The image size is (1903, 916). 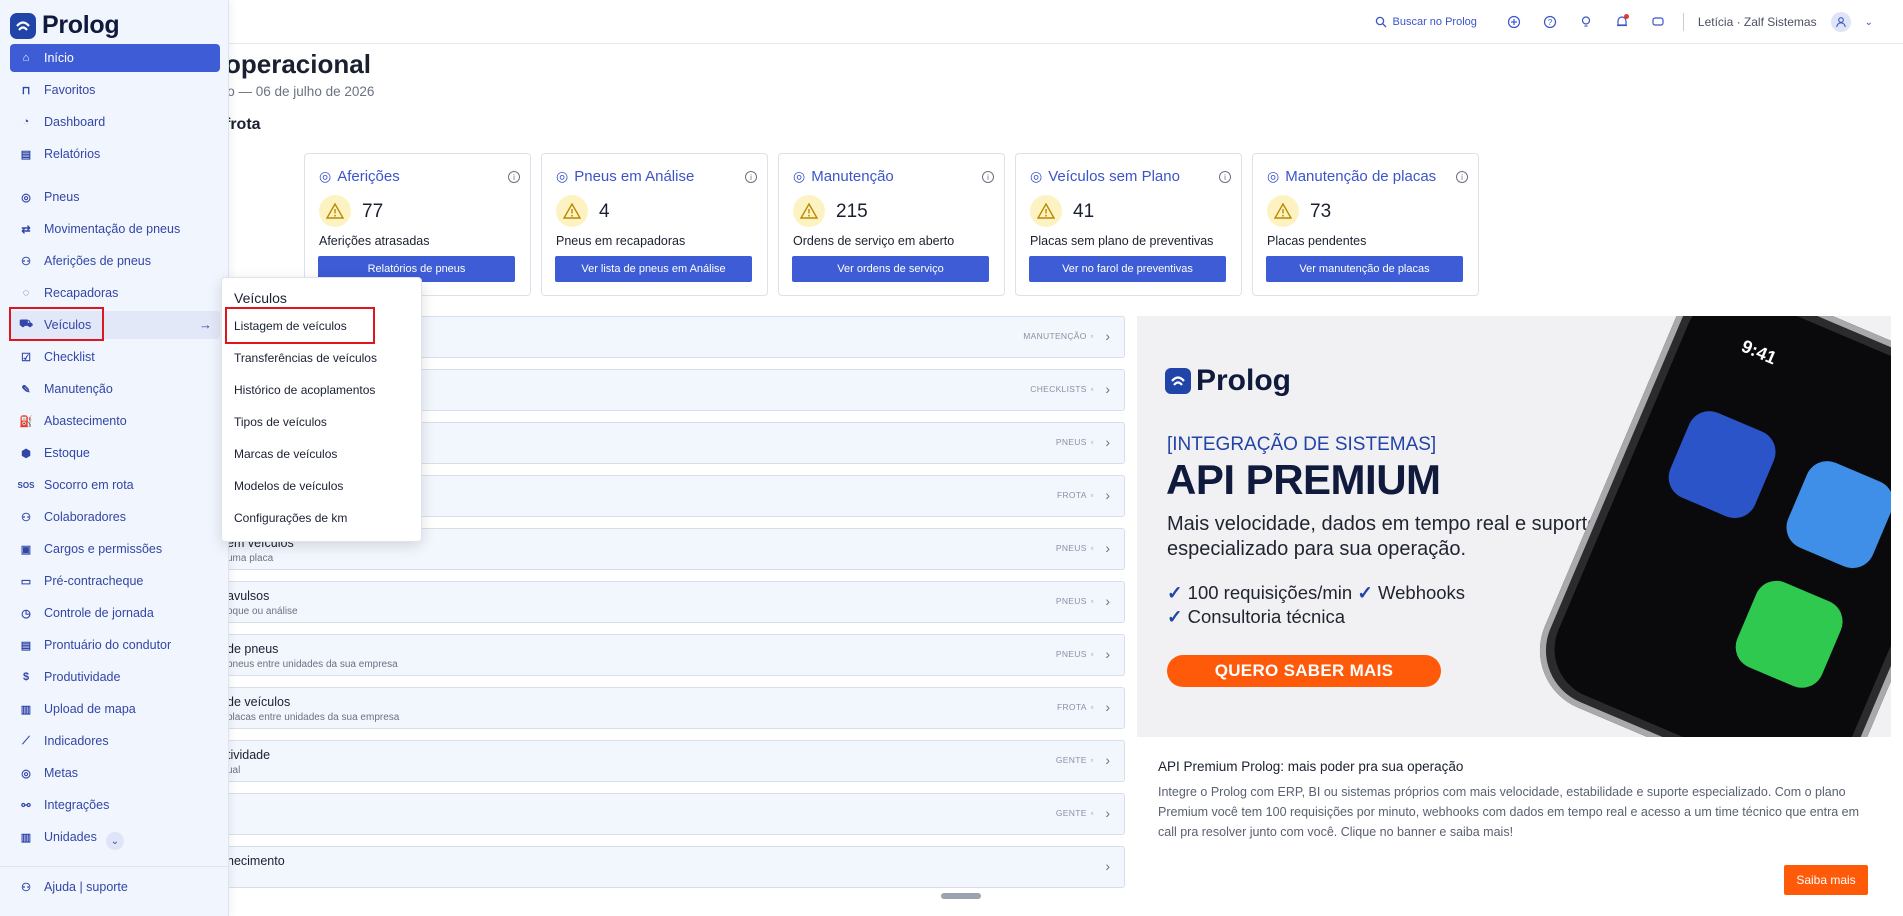 What do you see at coordinates (256, 861) in the screenshot?
I see `list-item-title: hecimento` at bounding box center [256, 861].